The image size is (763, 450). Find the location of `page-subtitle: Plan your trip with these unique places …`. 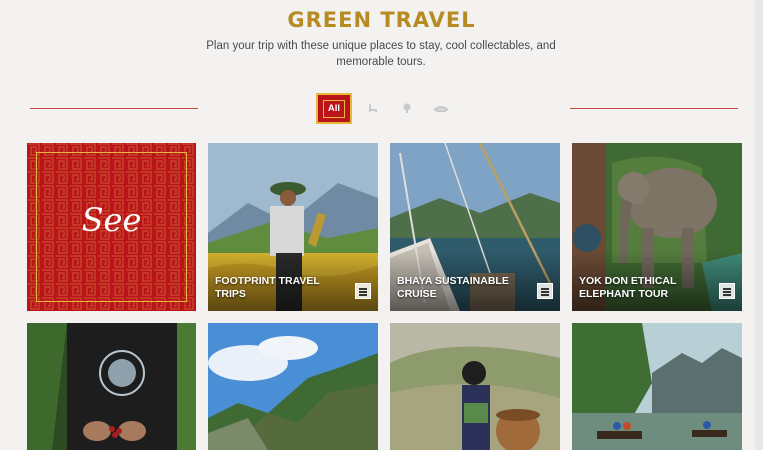

page-subtitle: Plan your trip with these unique places … is located at coordinates (381, 54).